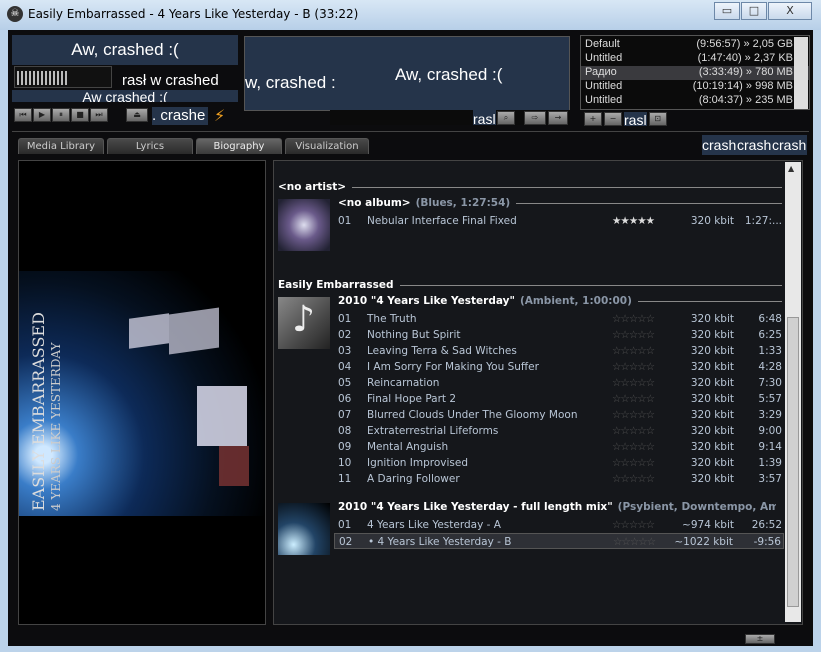  I want to click on track-duration: -9:56, so click(767, 542).